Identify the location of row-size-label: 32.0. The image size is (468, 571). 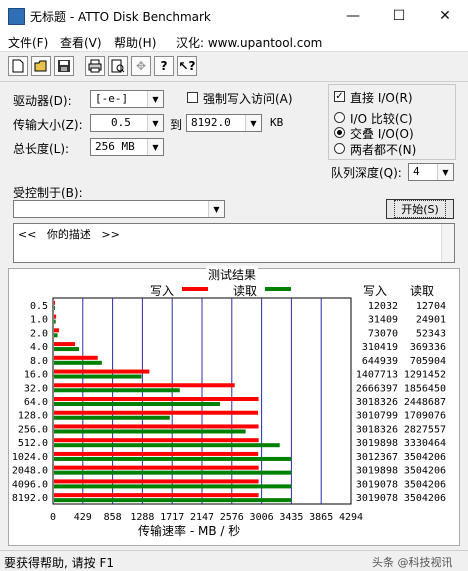
(36, 388).